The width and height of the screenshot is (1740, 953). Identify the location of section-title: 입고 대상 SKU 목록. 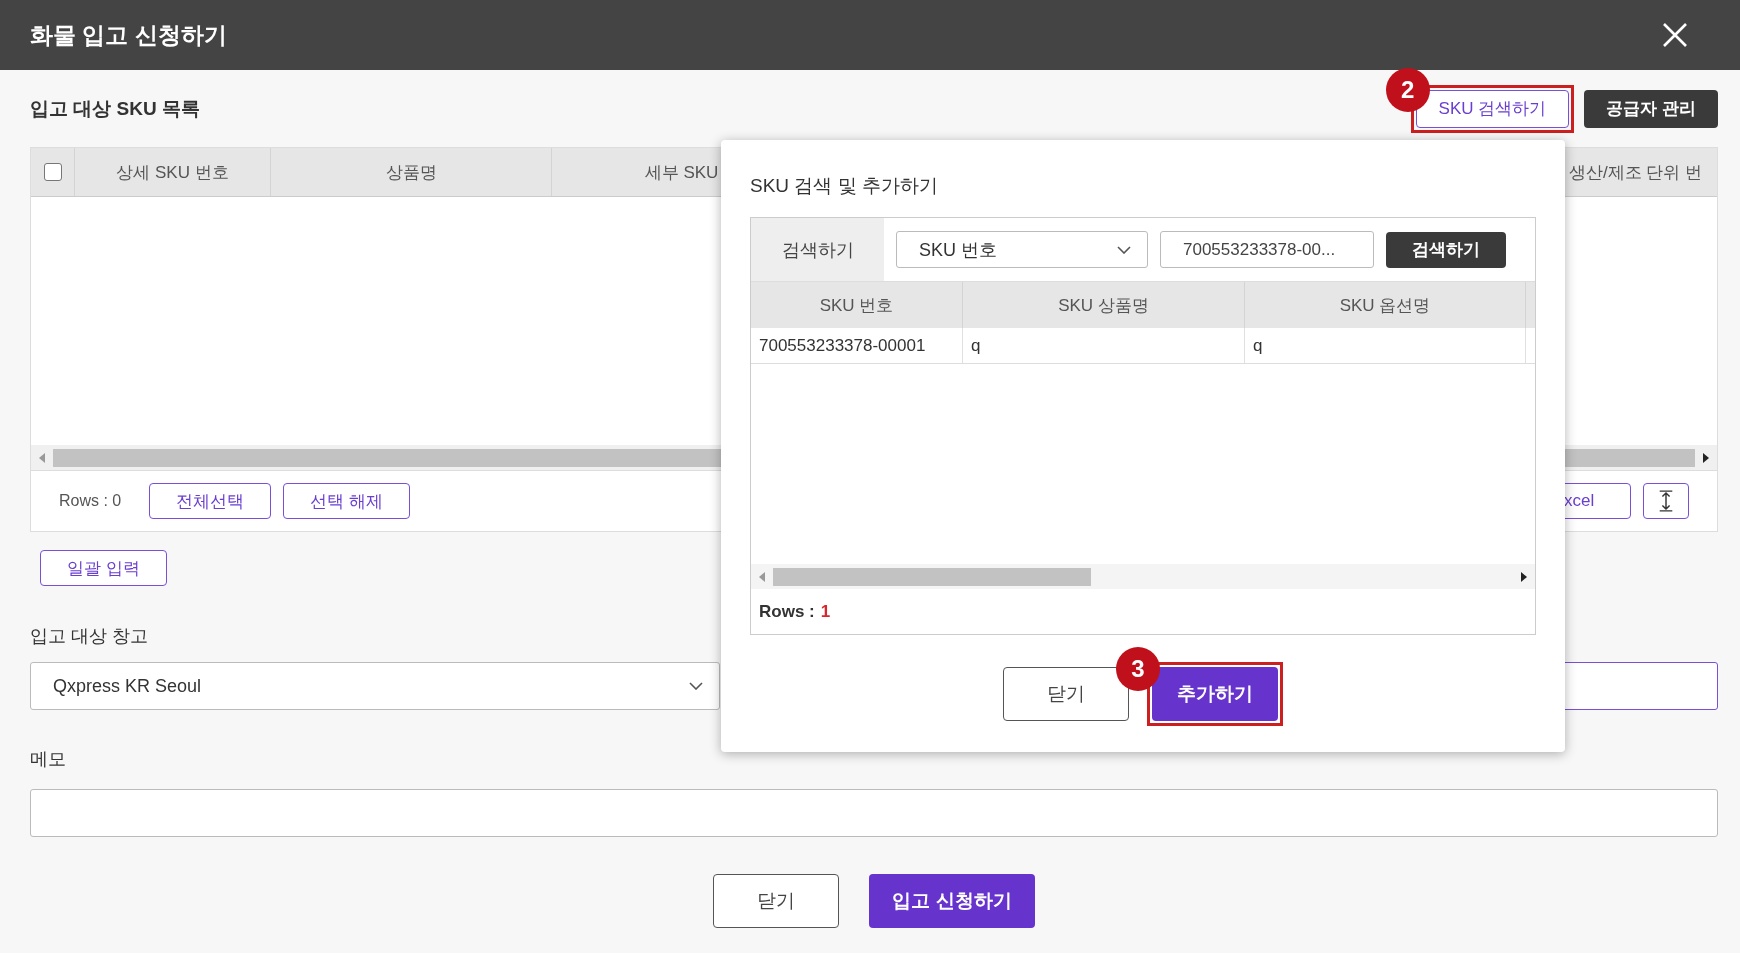
(115, 108).